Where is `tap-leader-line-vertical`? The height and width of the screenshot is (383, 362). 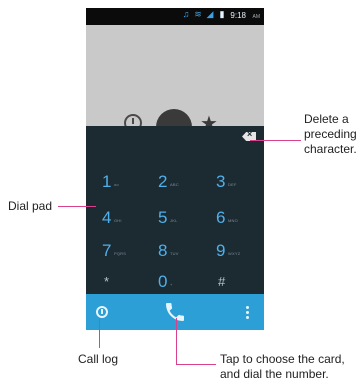
tap-leader-line-vertical is located at coordinates (176, 341).